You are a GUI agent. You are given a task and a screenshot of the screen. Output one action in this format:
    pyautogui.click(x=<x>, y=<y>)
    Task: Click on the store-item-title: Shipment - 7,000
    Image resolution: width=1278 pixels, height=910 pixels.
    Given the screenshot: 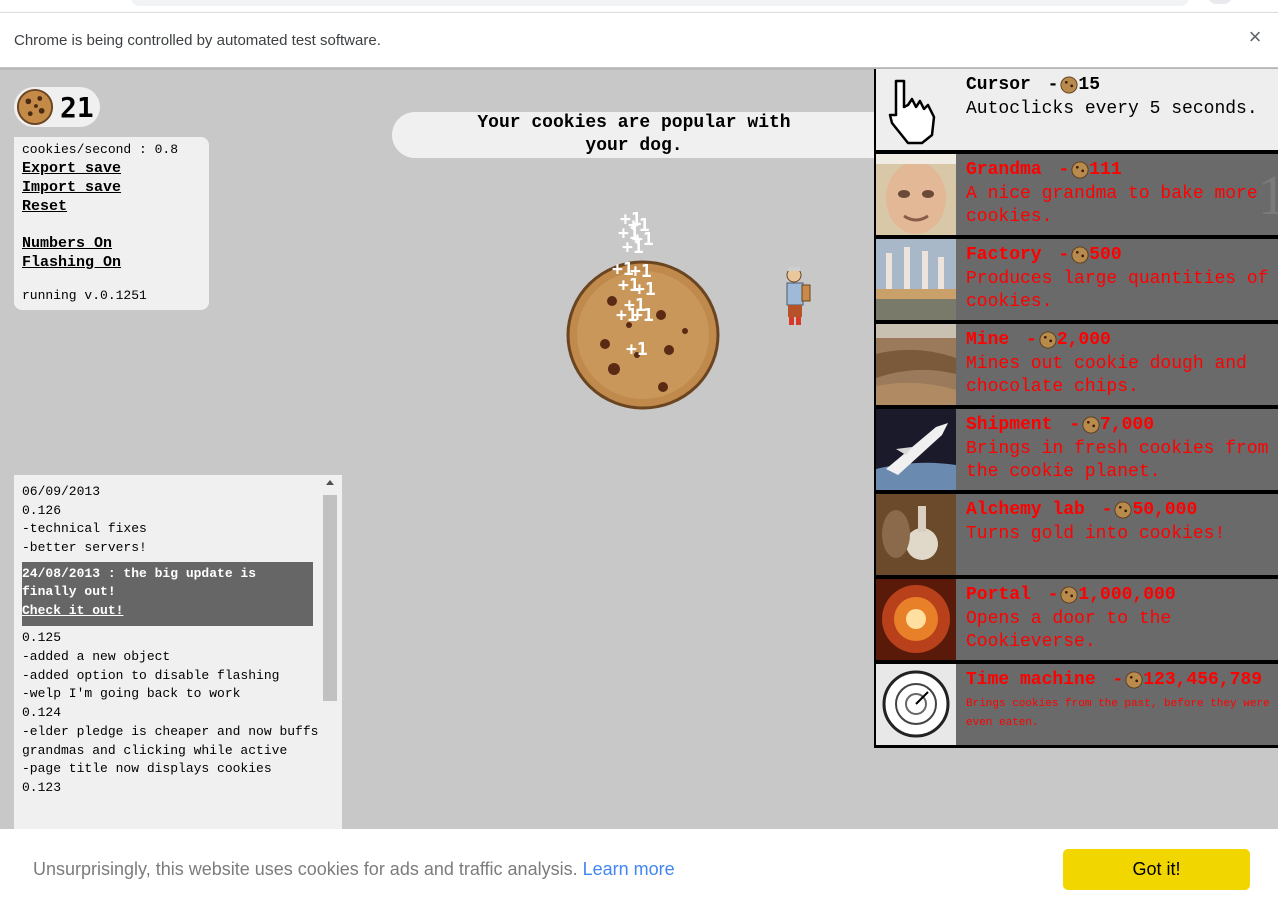 What is the action you would take?
    pyautogui.click(x=1060, y=425)
    